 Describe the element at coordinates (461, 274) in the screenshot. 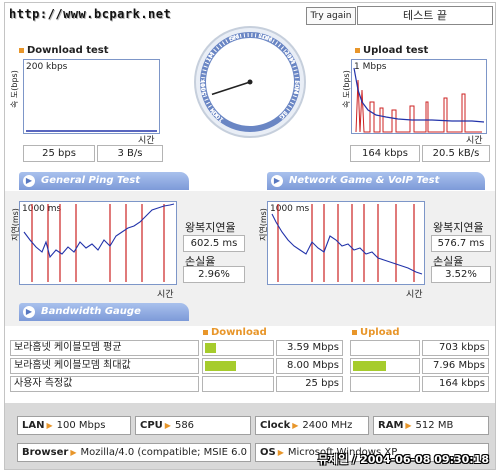

I see `game-loss-value: 3.52%` at that location.